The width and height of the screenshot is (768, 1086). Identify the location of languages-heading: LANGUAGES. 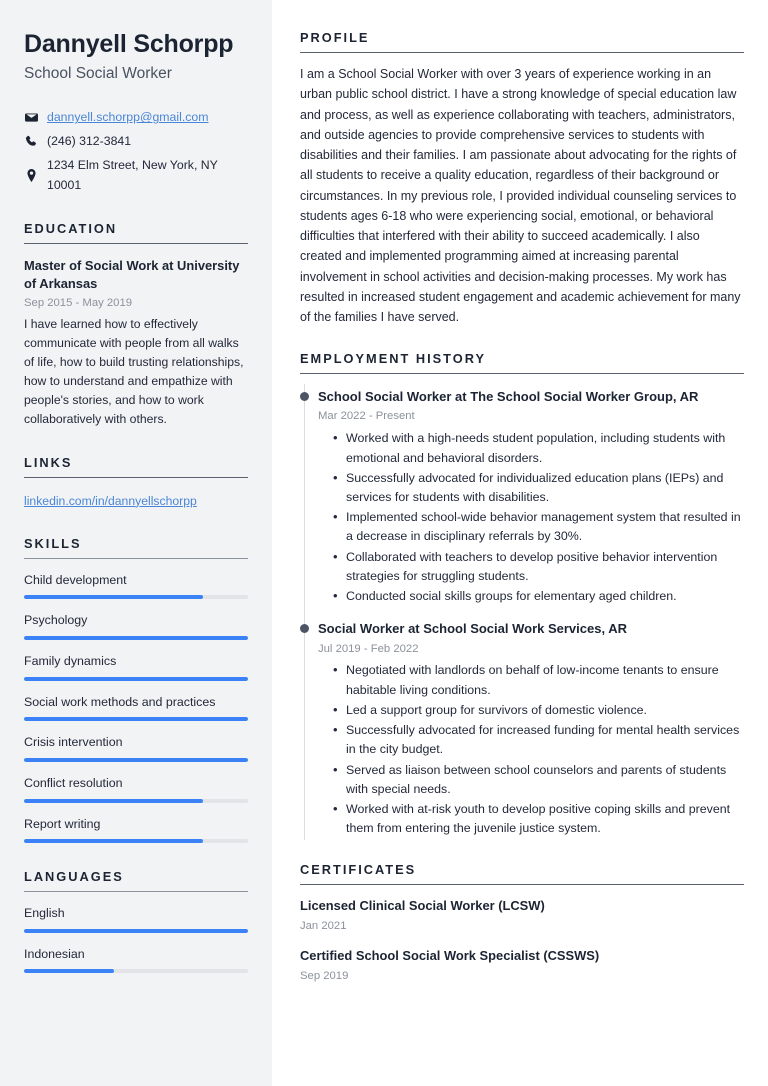
(74, 877).